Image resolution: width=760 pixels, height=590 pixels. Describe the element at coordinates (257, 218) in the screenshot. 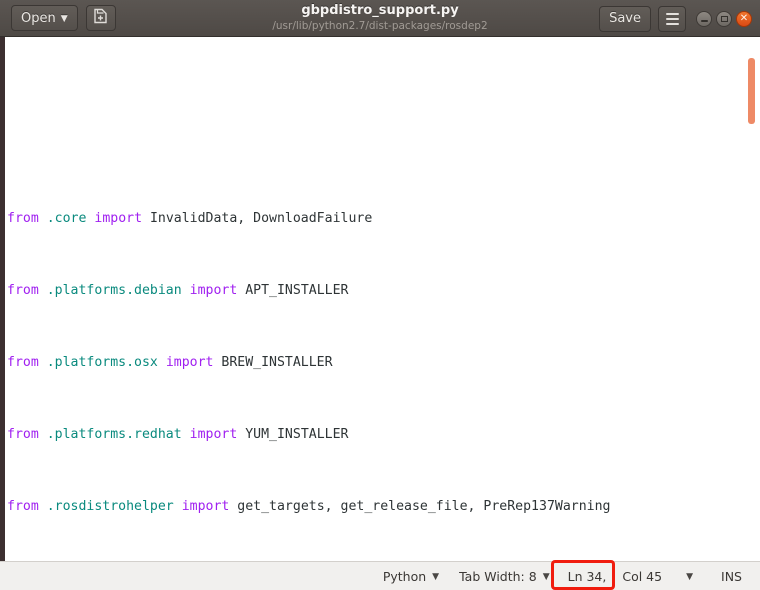

I see `token-names: InvalidData, DownloadFailure` at that location.